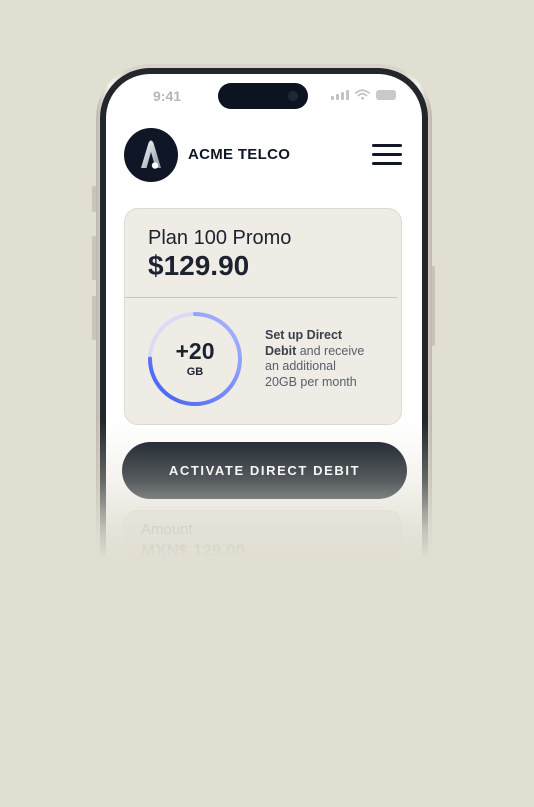 This screenshot has width=534, height=807. Describe the element at coordinates (193, 550) in the screenshot. I see `amount-value: MXN$ 129.00` at that location.